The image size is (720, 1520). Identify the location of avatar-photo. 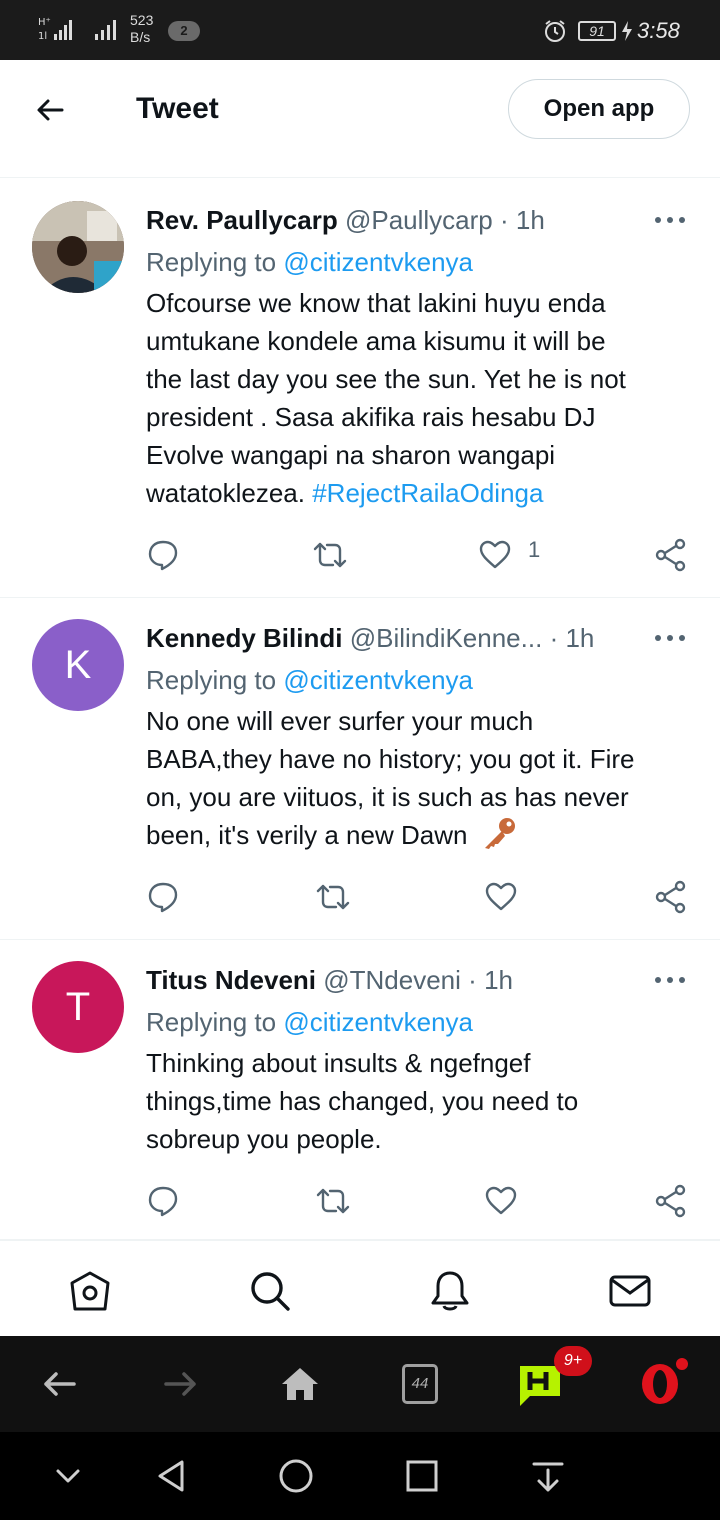
(78, 247).